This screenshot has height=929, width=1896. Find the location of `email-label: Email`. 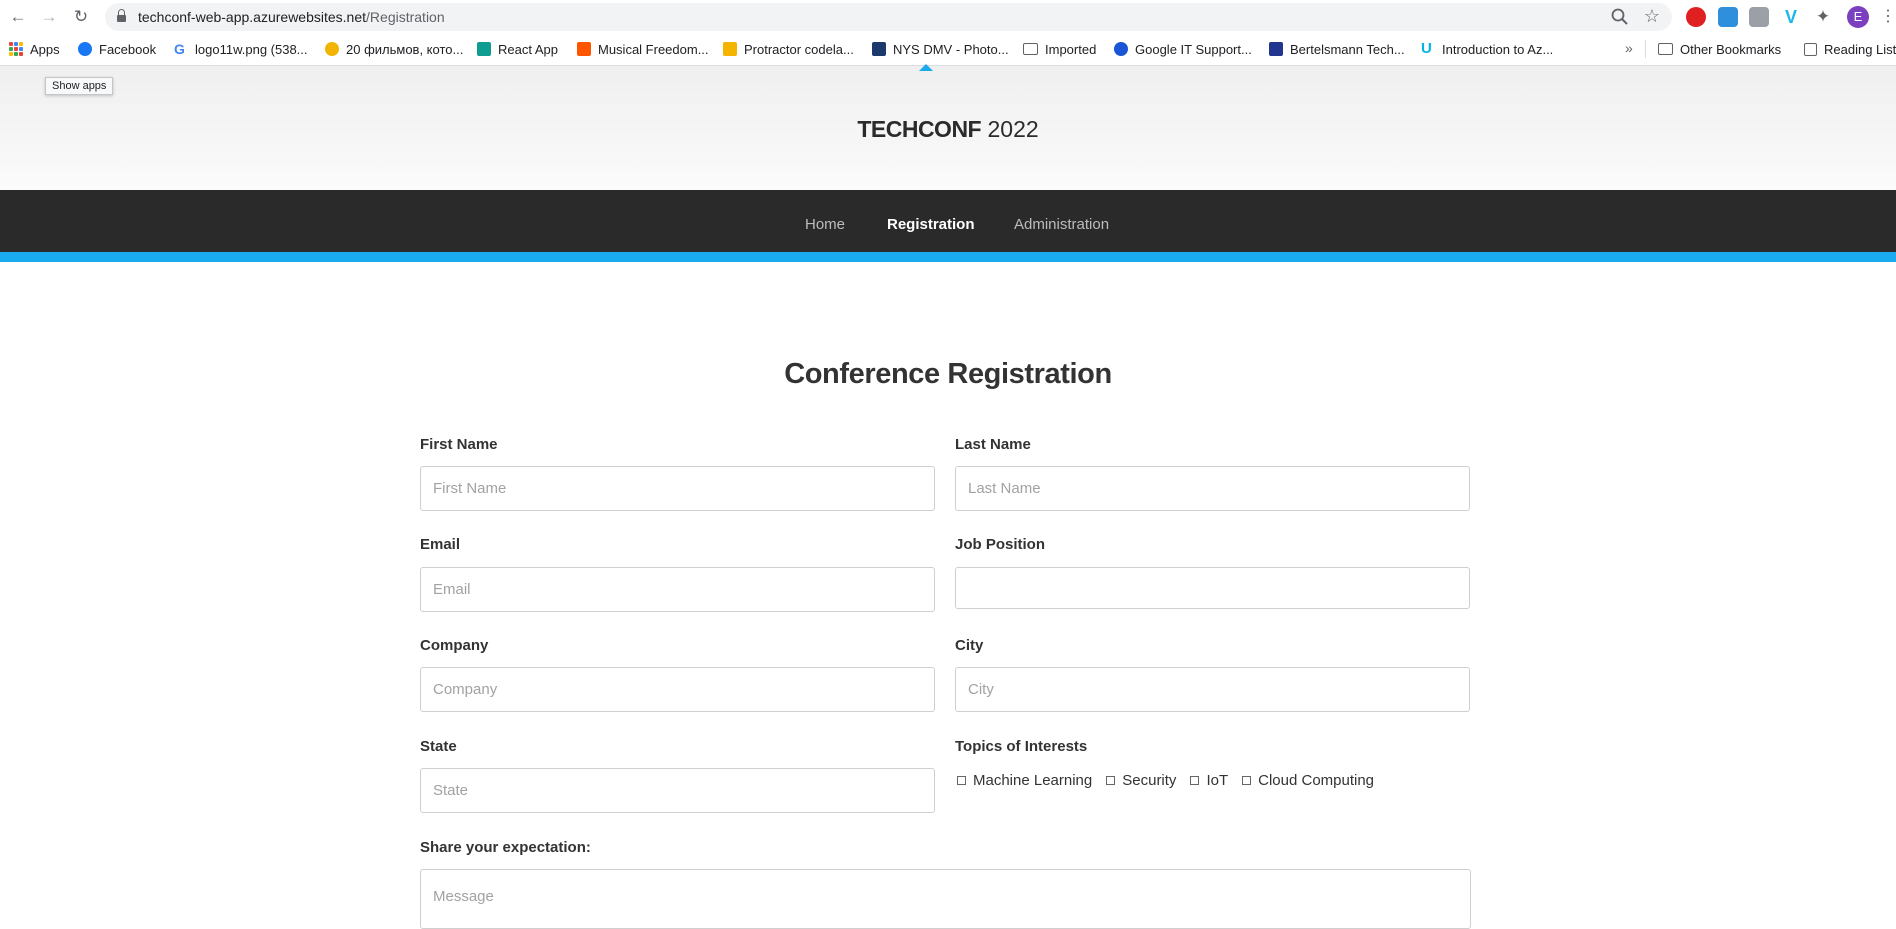

email-label: Email is located at coordinates (440, 544).